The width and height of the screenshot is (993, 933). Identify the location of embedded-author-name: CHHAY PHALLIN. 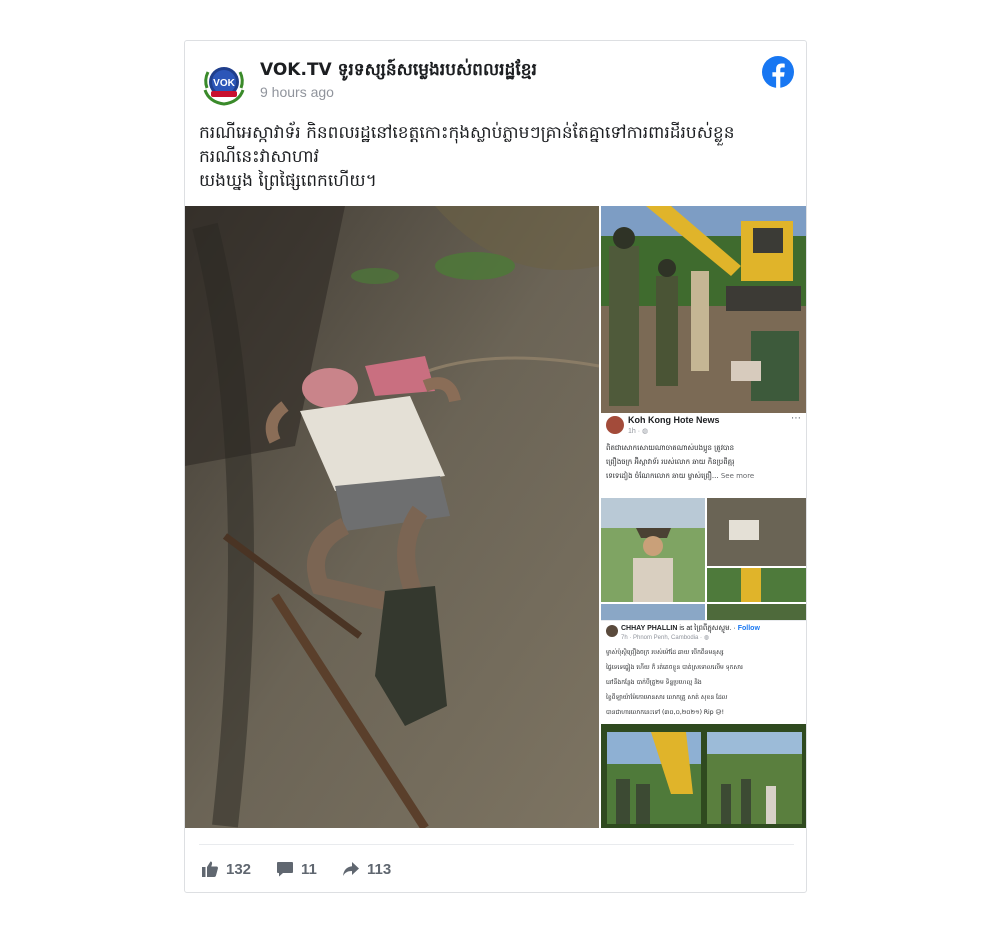
(649, 628).